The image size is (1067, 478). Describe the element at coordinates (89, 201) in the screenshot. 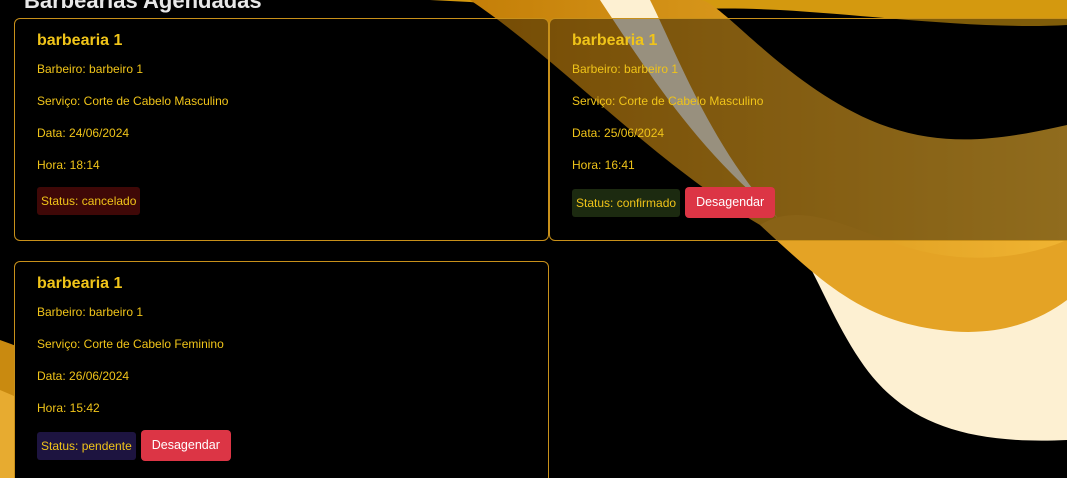

I see `status-badge: Status: cancelado` at that location.